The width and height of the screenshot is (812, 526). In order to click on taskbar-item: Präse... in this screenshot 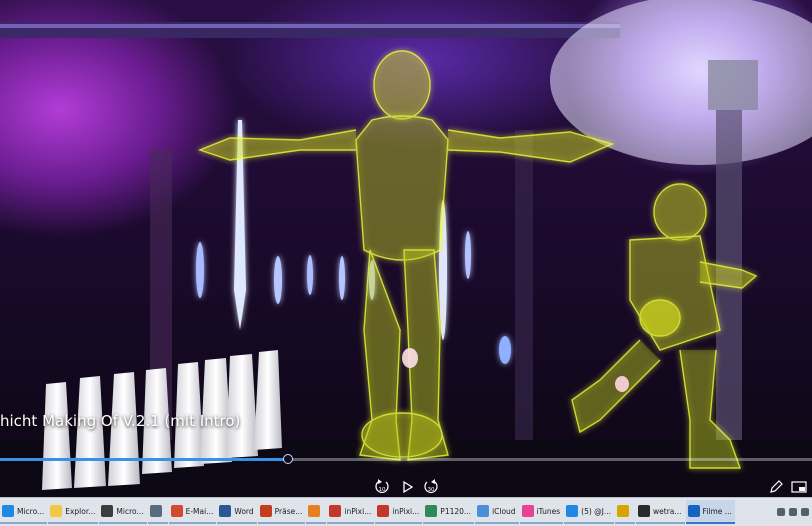, I will do `click(281, 512)`.